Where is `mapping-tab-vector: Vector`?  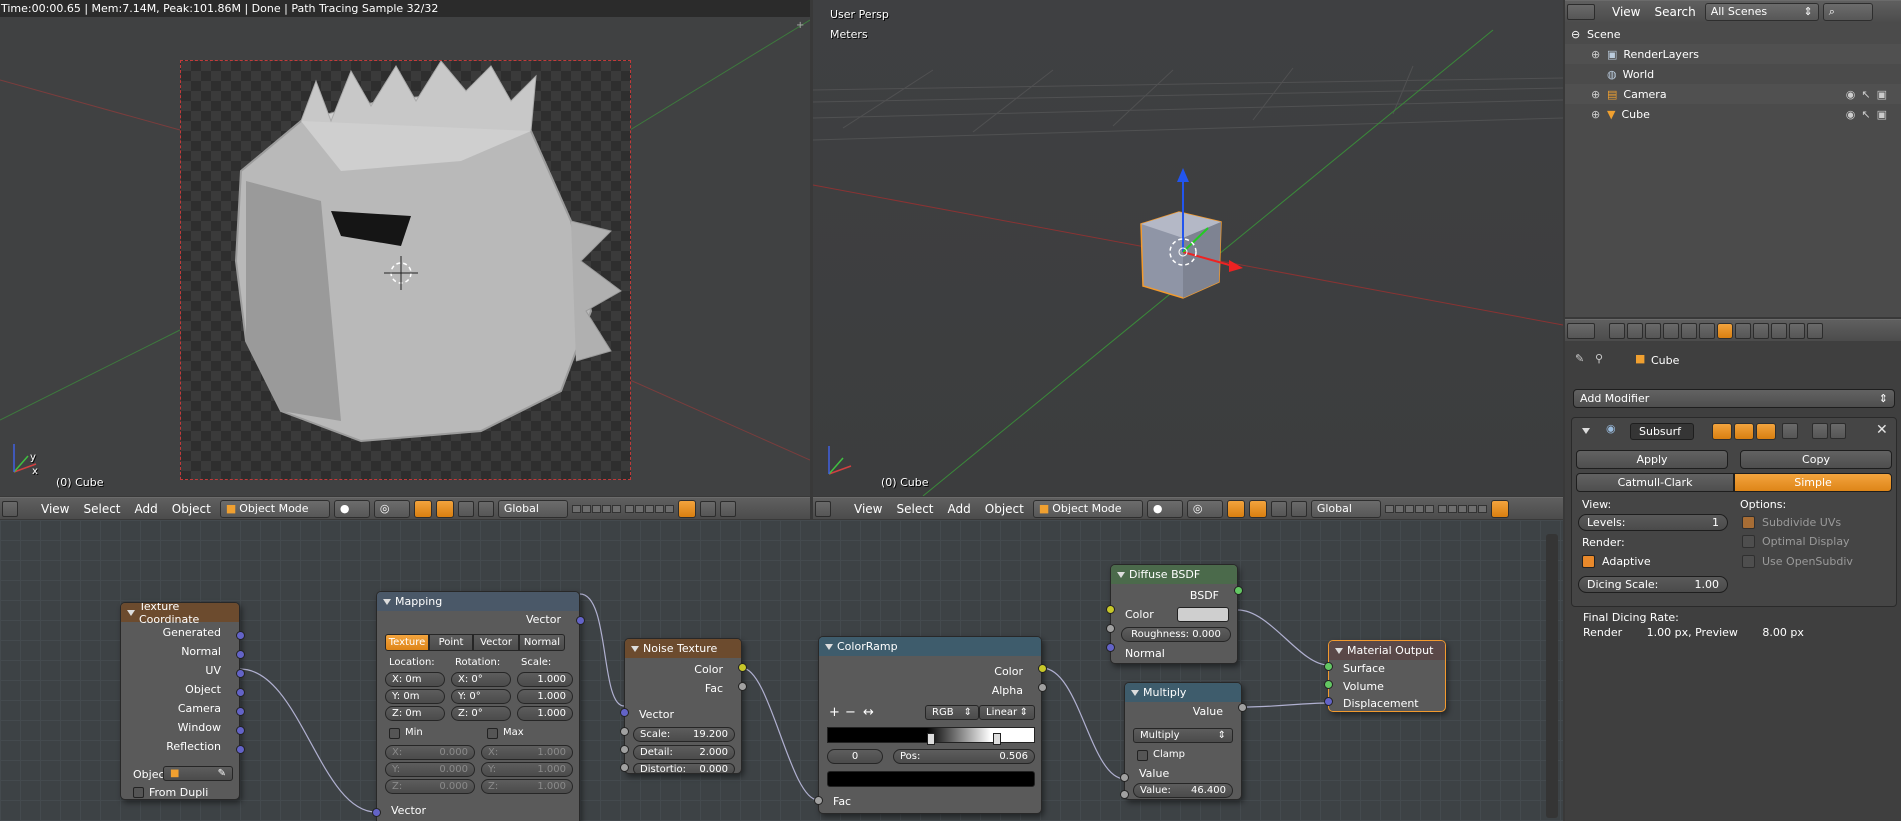
mapping-tab-vector: Vector is located at coordinates (496, 642).